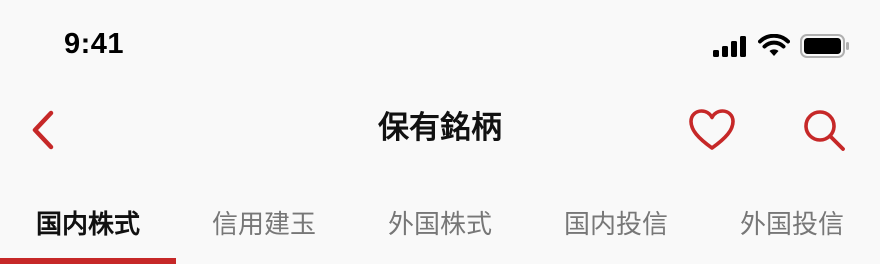 Image resolution: width=880 pixels, height=264 pixels. I want to click on tab-foreign-stocks: 外国株式, so click(440, 226).